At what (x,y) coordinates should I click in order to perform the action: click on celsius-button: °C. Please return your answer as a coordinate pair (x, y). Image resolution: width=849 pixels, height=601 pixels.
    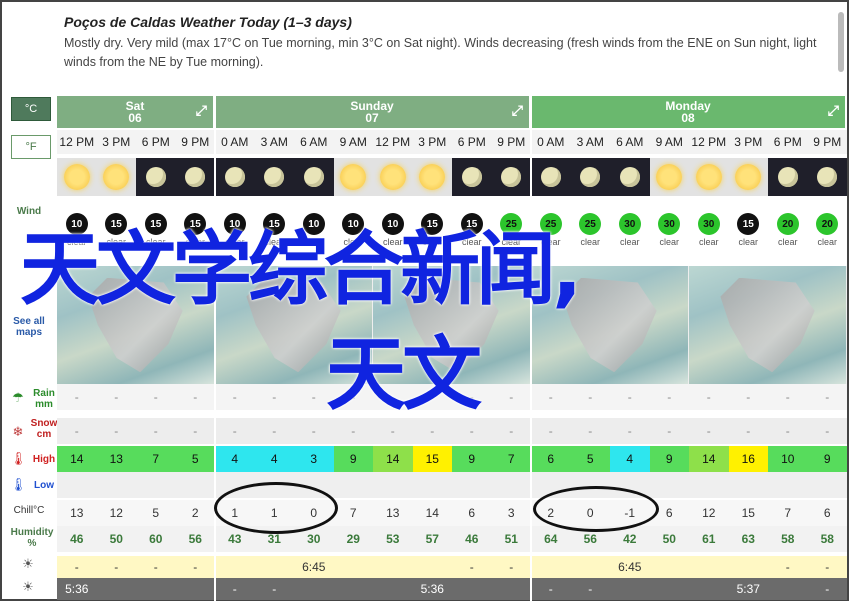
    Looking at the image, I should click on (31, 109).